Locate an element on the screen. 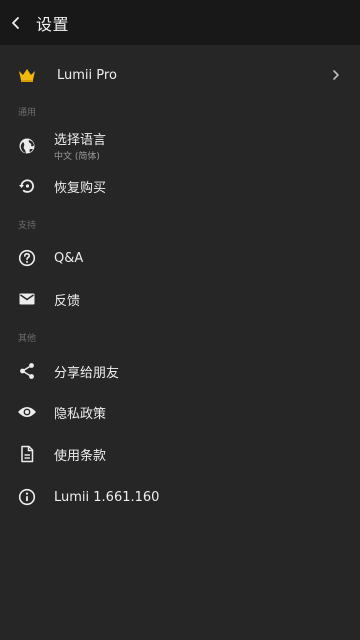 This screenshot has height=640, width=360. lumii-pro-label: Lumii Pro is located at coordinates (87, 75).